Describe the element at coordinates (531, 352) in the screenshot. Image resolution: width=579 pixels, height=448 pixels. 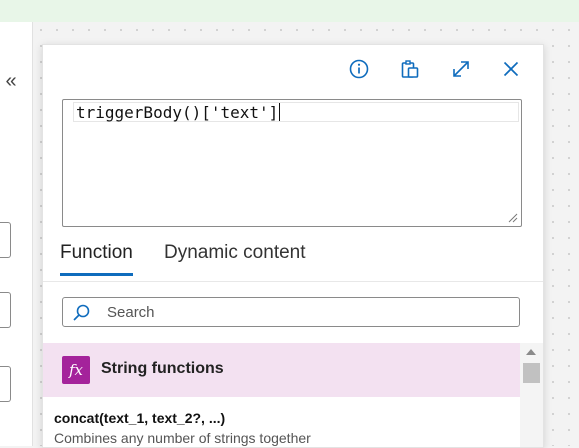
I see `scroll-up-arrow-icon` at that location.